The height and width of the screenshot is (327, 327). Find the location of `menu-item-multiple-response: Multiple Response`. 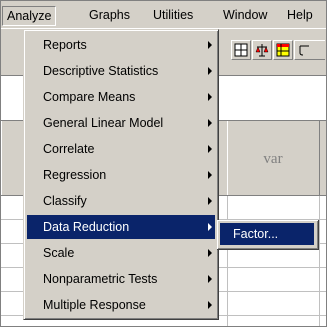

menu-item-multiple-response: Multiple Response is located at coordinates (121, 305).